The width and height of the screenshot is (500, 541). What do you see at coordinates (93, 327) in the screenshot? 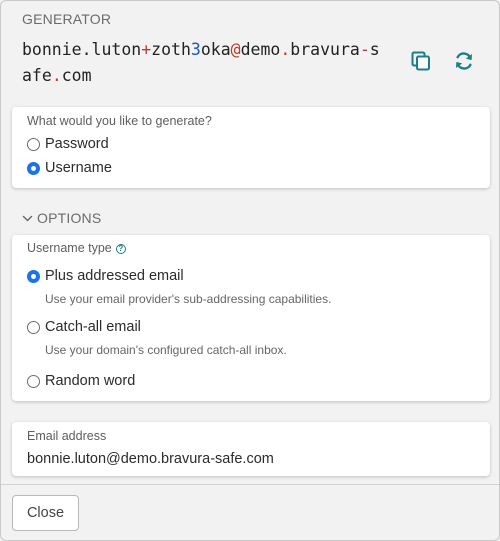
I see `radio-catch-all-label: Catch-all email` at bounding box center [93, 327].